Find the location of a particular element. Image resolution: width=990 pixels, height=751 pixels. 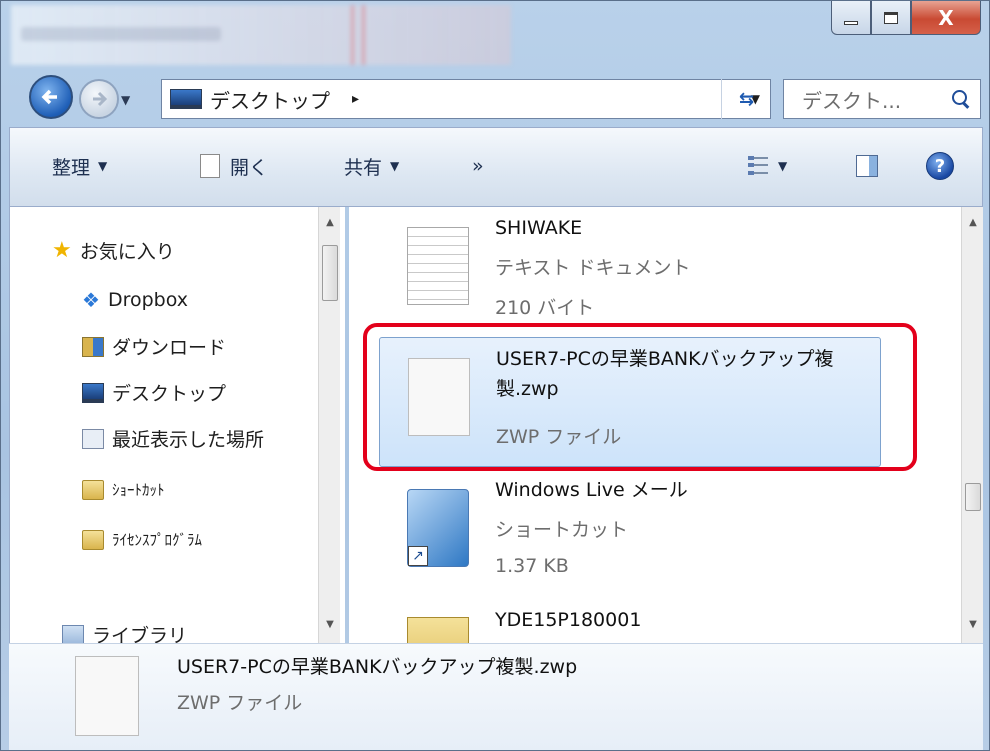

text-document-icon is located at coordinates (438, 266).